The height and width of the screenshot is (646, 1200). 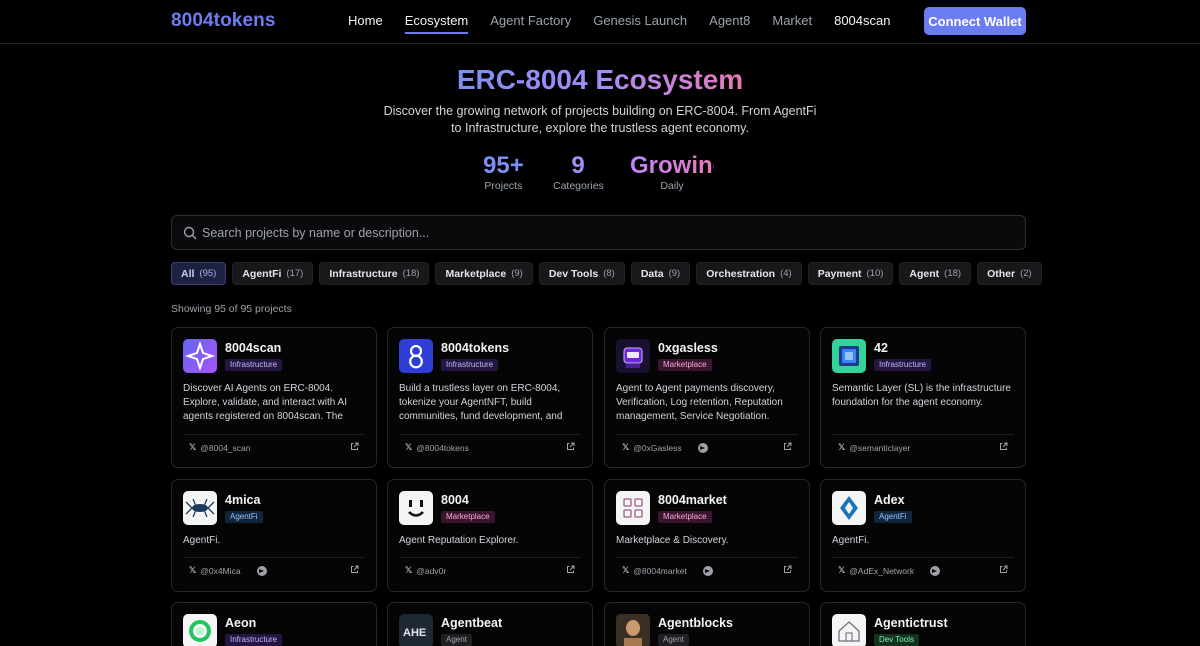 I want to click on ring-logo-icon, so click(x=200, y=630).